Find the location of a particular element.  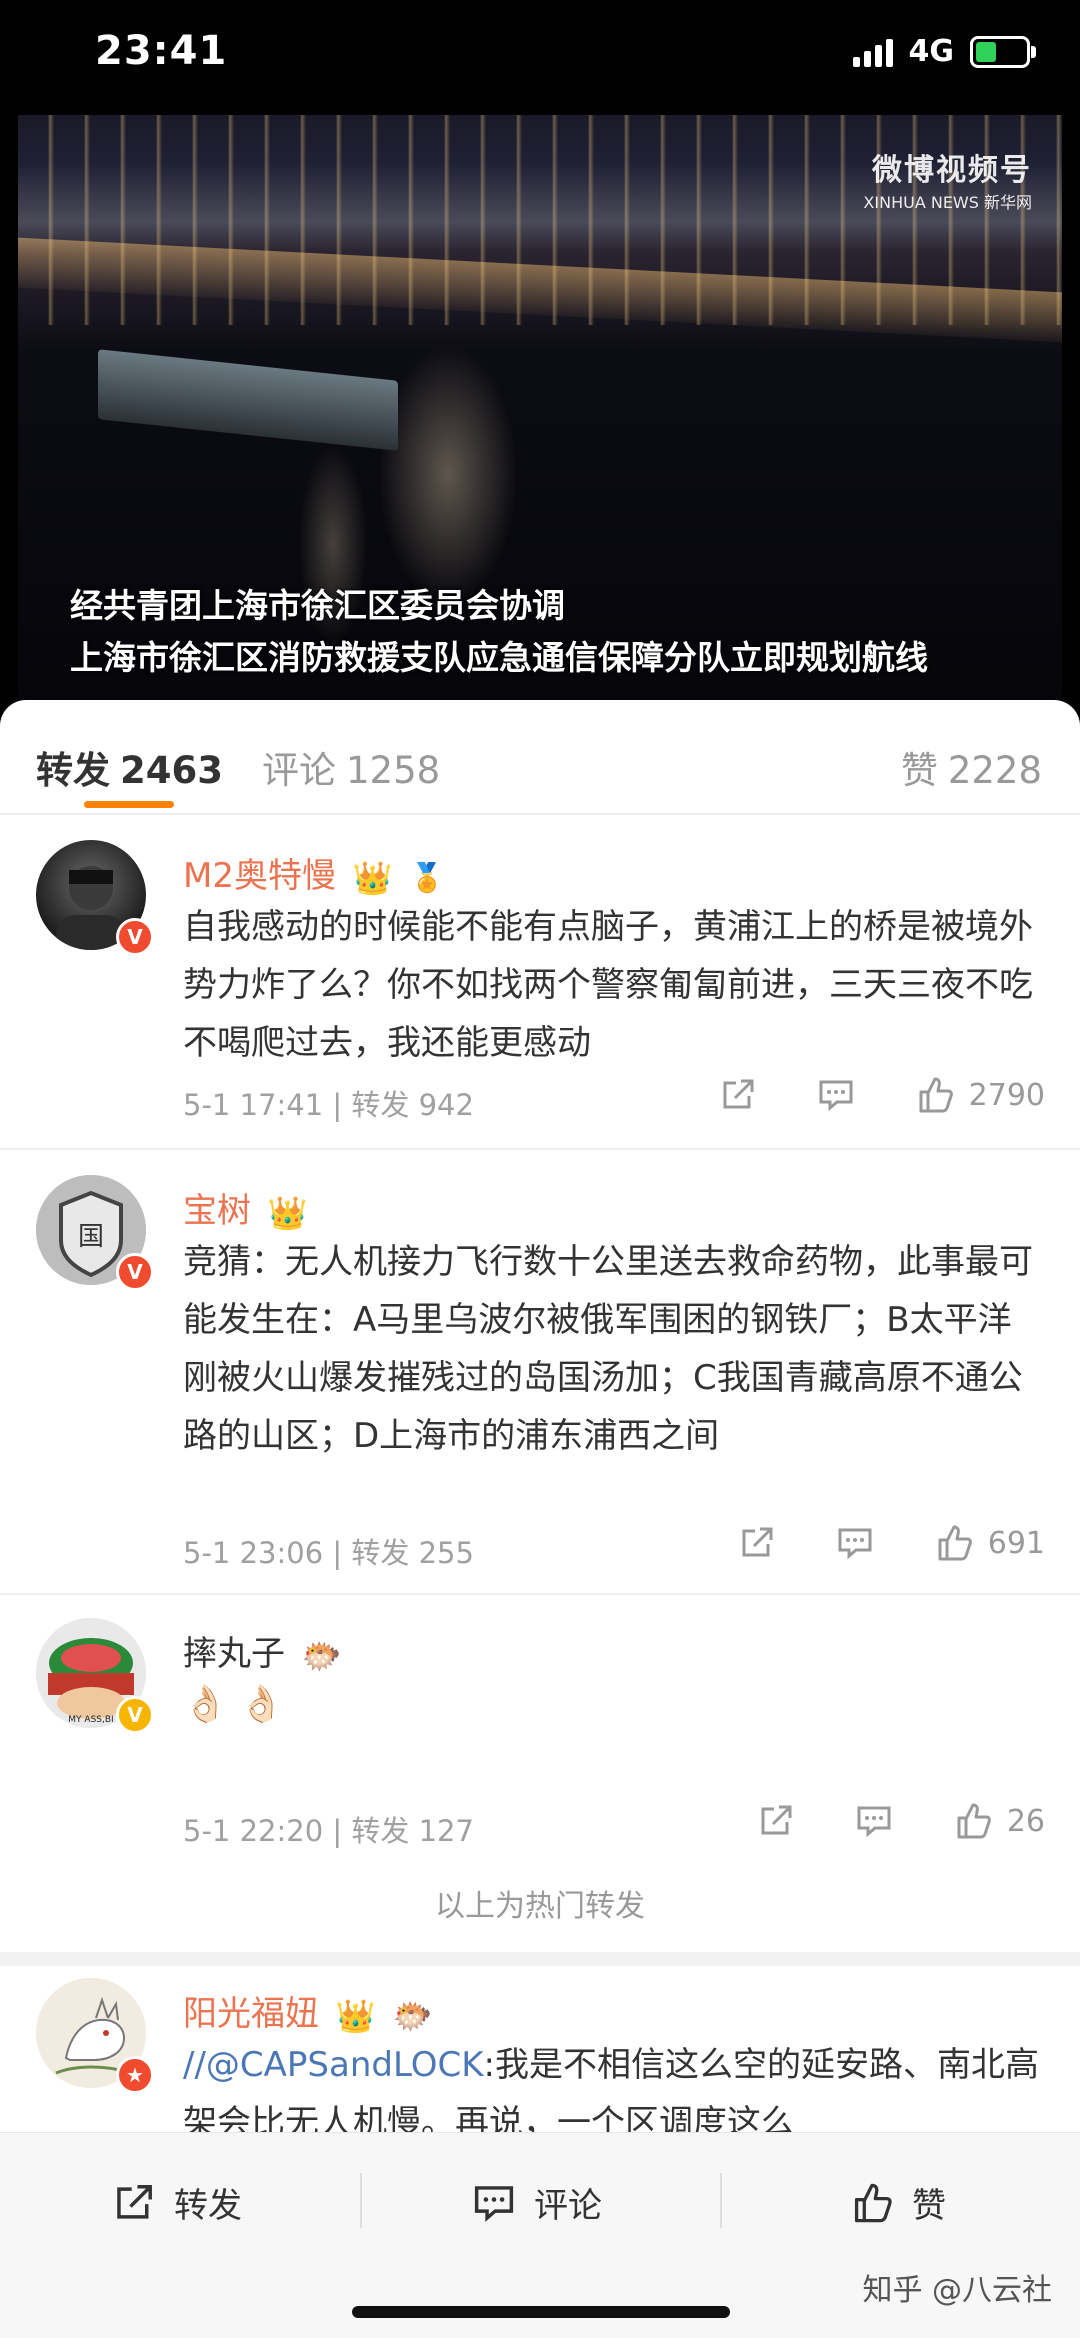

network-type: 4G is located at coordinates (931, 51).